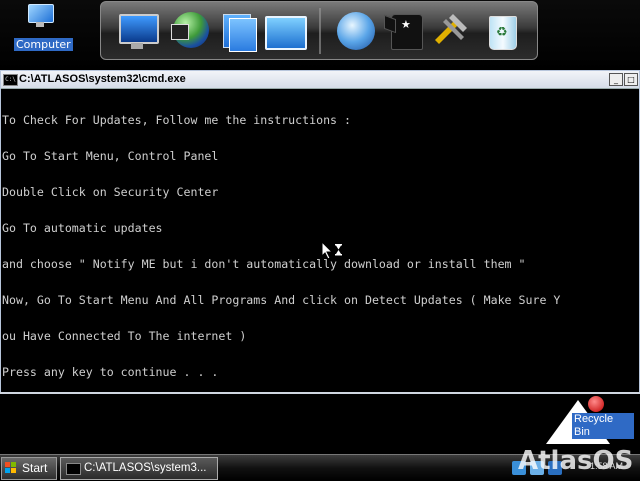 Image resolution: width=640 pixels, height=481 pixels. What do you see at coordinates (320, 80) in the screenshot?
I see `cmd-title-bar: C:\ C:\ATLASOS\system32\cmd.exe _ □` at bounding box center [320, 80].